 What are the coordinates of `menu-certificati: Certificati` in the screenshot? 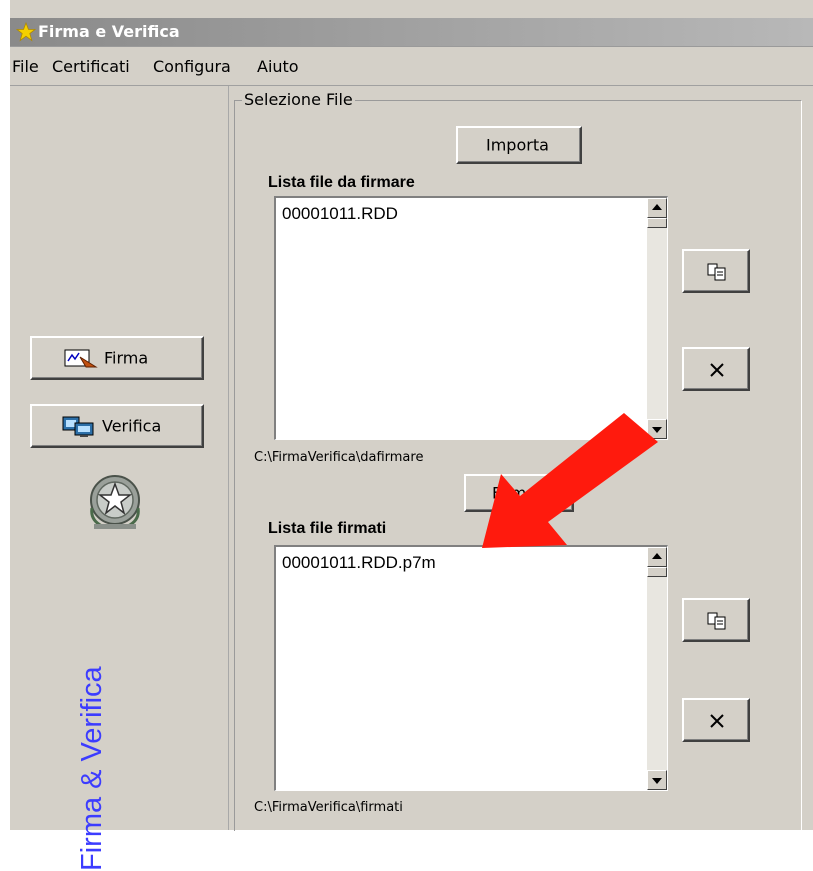 It's located at (91, 66).